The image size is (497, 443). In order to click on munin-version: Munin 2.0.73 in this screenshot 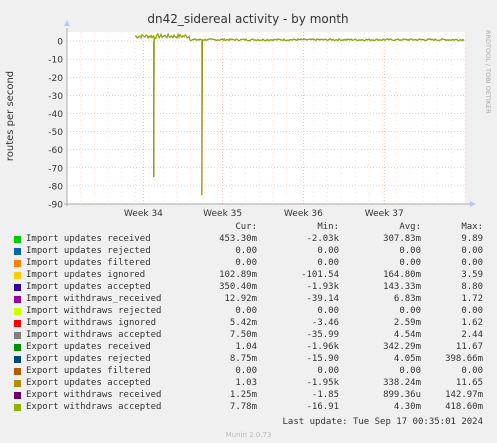, I will do `click(248, 435)`.